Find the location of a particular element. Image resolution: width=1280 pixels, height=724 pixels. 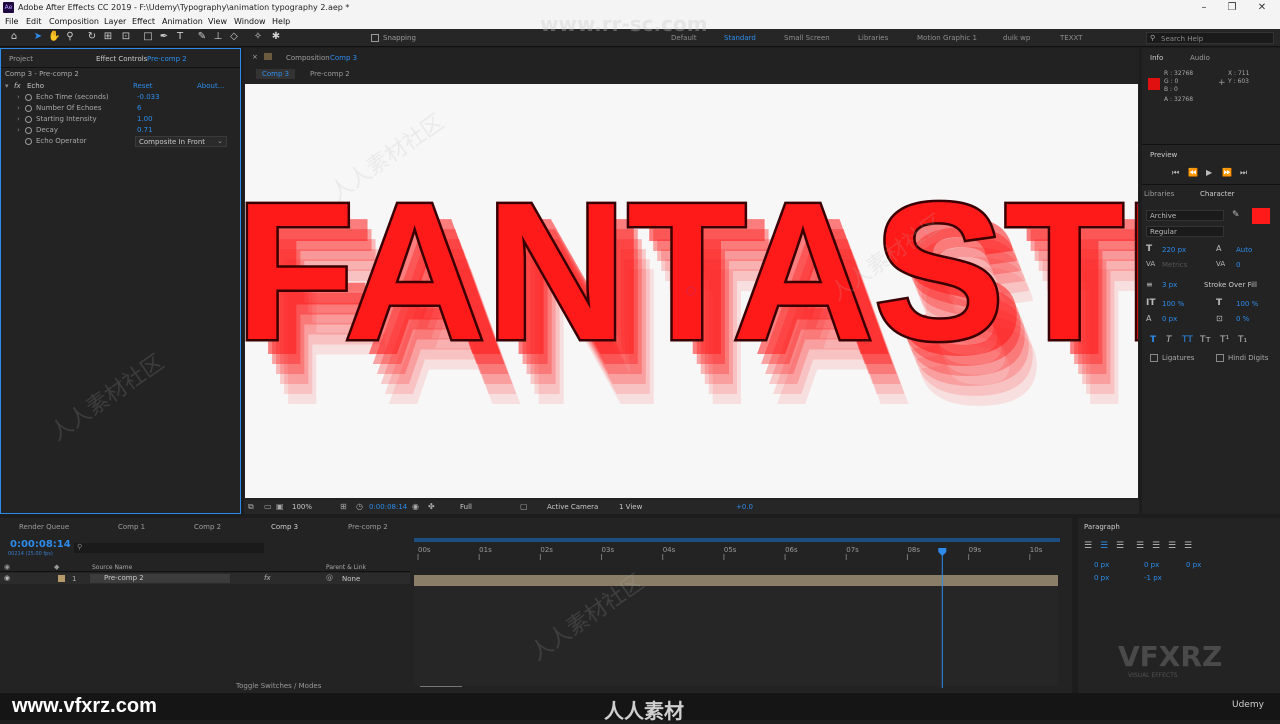

menu-view: View is located at coordinates (217, 21).